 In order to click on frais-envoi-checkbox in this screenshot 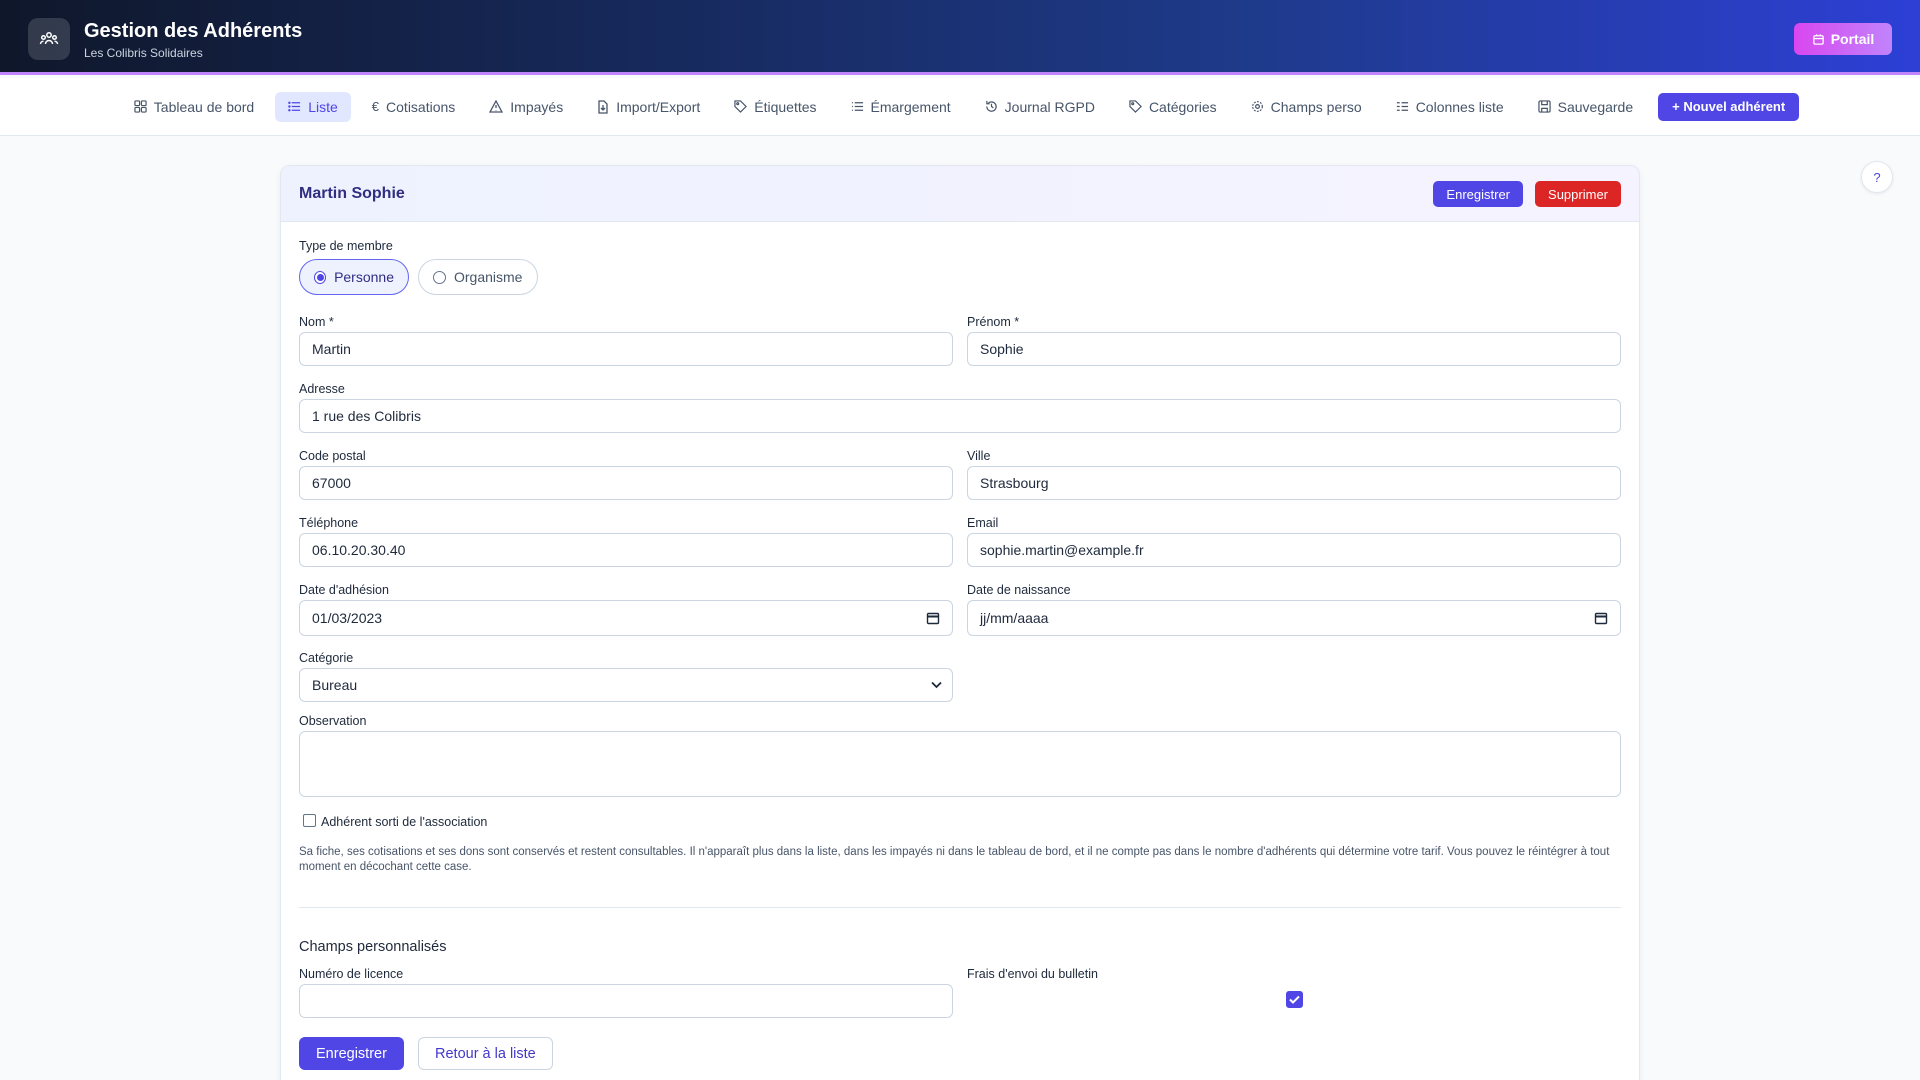, I will do `click(1294, 999)`.